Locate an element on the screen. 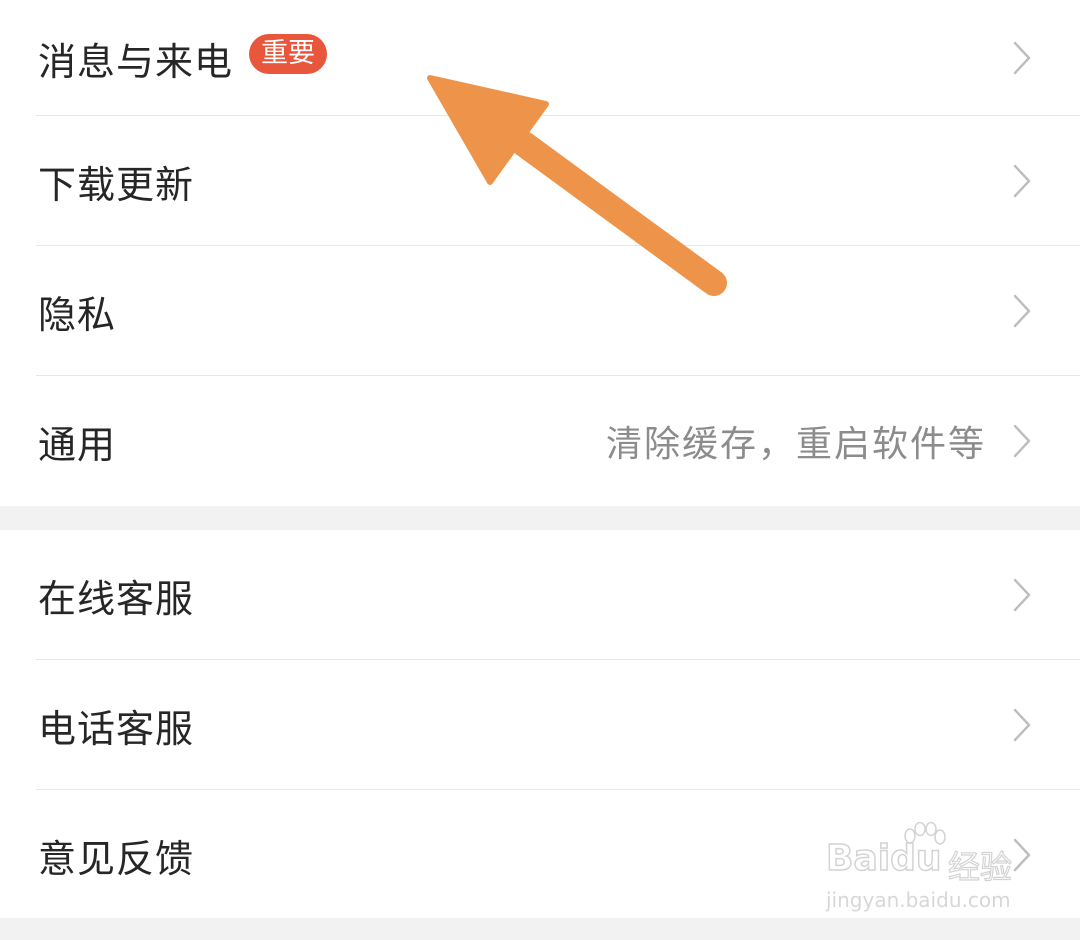 The height and width of the screenshot is (940, 1080). settings-item-general: 通用 清除缓存，重启软件等 is located at coordinates (540, 441).